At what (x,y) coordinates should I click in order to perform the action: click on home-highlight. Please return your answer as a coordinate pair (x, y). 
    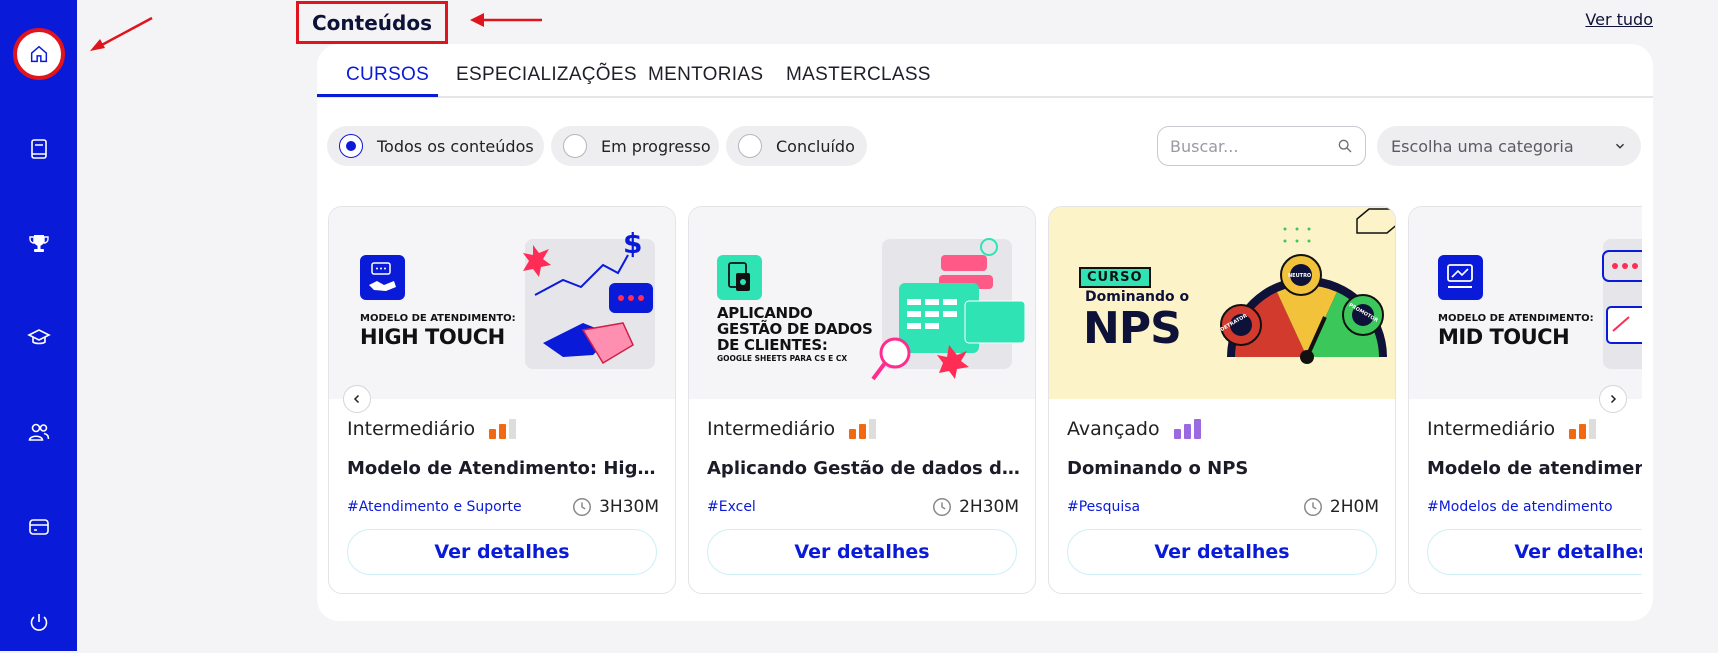
    Looking at the image, I should click on (38, 54).